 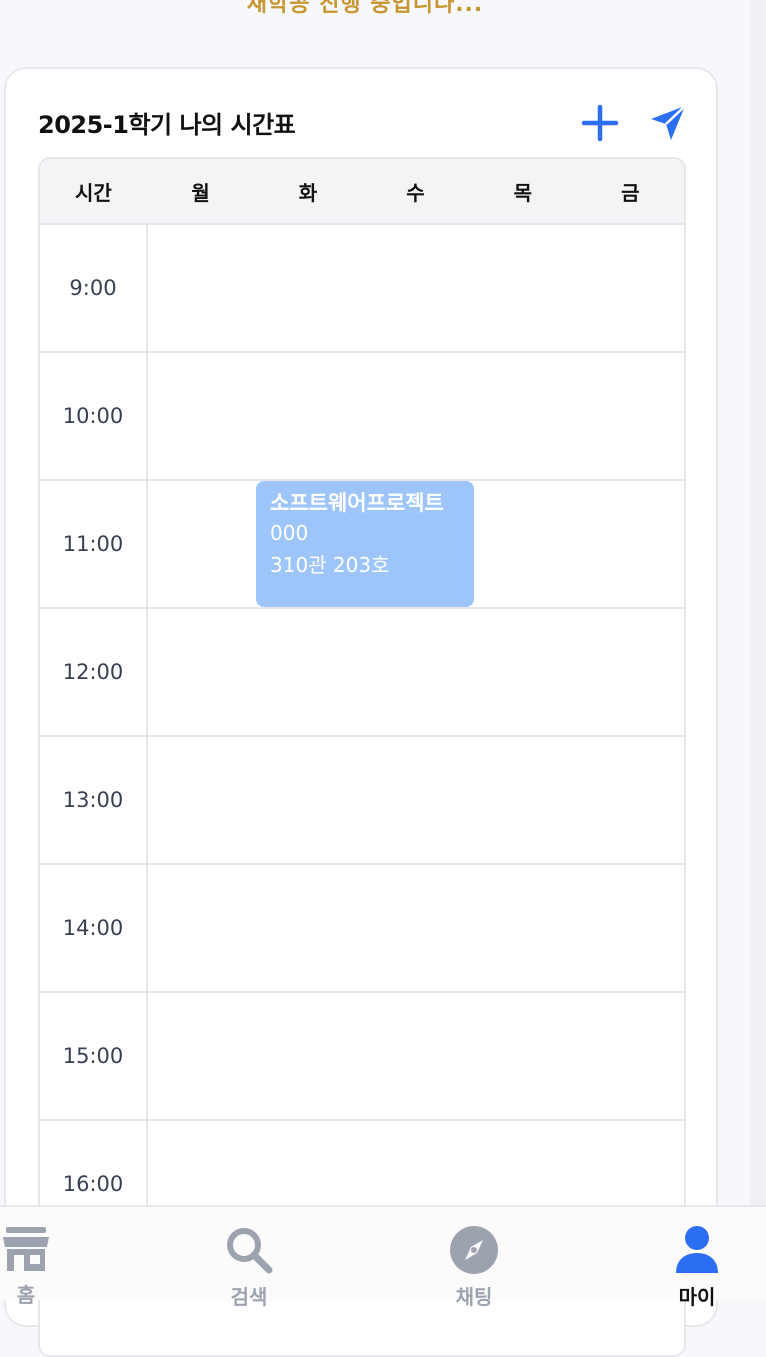 I want to click on add-course-button, so click(x=600, y=123).